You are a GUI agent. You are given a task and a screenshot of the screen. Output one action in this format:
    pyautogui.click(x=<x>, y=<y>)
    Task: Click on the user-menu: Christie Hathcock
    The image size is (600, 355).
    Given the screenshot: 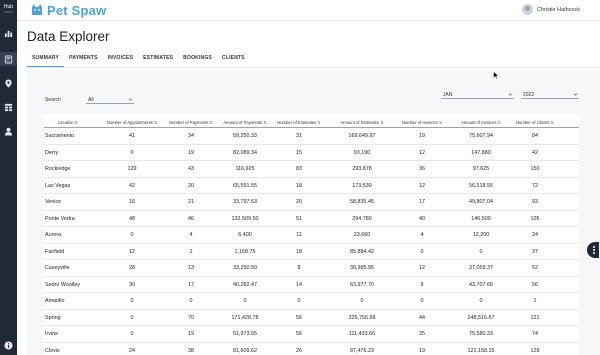 What is the action you would take?
    pyautogui.click(x=550, y=9)
    